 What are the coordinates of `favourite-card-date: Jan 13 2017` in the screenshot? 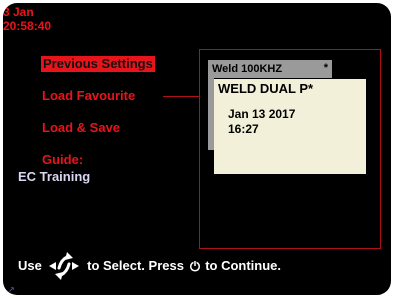 It's located at (262, 114).